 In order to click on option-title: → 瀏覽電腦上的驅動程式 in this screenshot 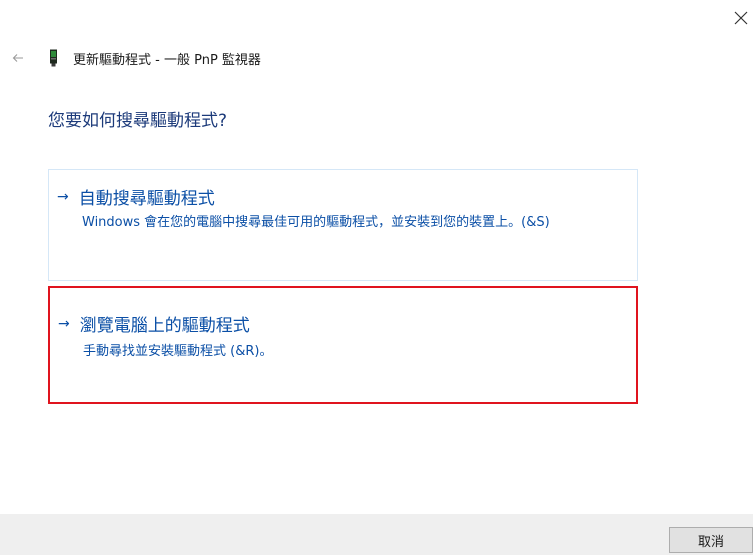, I will do `click(154, 324)`.